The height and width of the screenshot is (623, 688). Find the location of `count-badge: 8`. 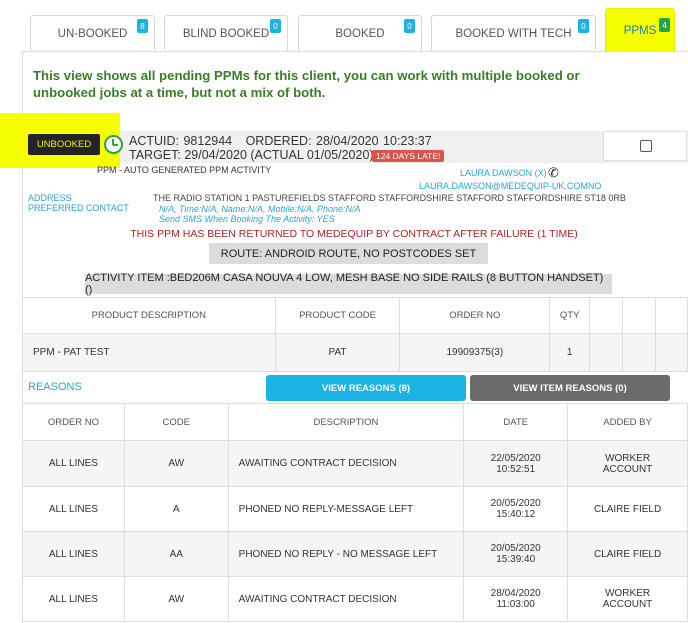

count-badge: 8 is located at coordinates (142, 26).